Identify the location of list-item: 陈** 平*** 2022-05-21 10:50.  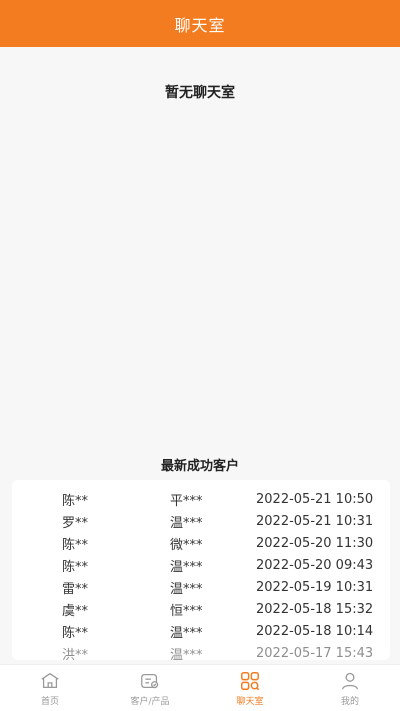
(201, 499).